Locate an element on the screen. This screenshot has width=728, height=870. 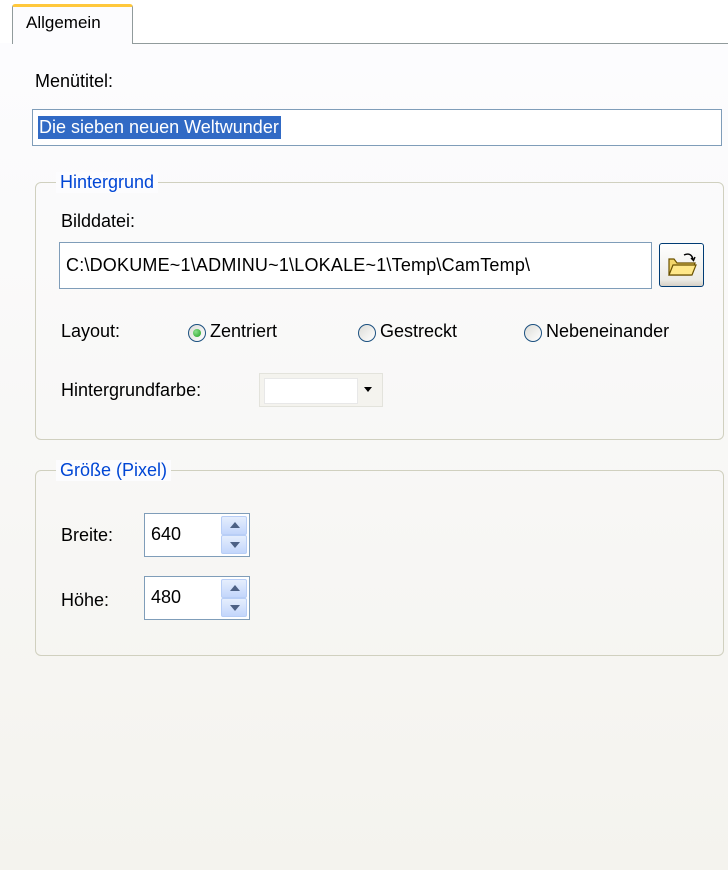
width-increment-button is located at coordinates (234, 525).